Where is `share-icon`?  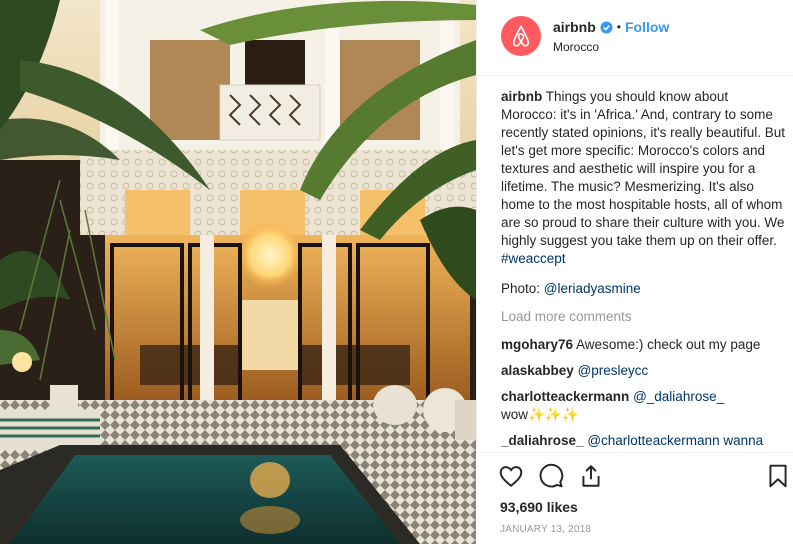 share-icon is located at coordinates (591, 476).